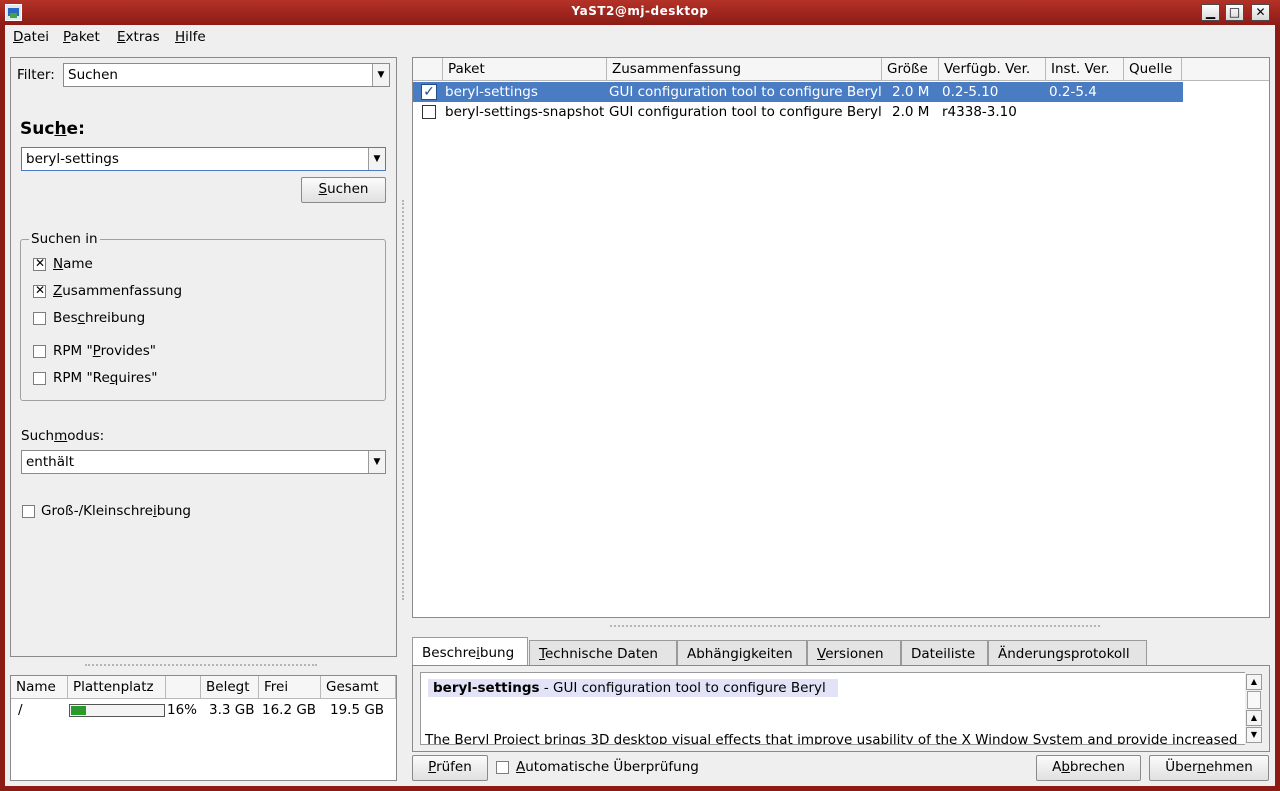 The image size is (1280, 791). Describe the element at coordinates (1088, 768) in the screenshot. I see `cancel-button: Abbrechen` at that location.